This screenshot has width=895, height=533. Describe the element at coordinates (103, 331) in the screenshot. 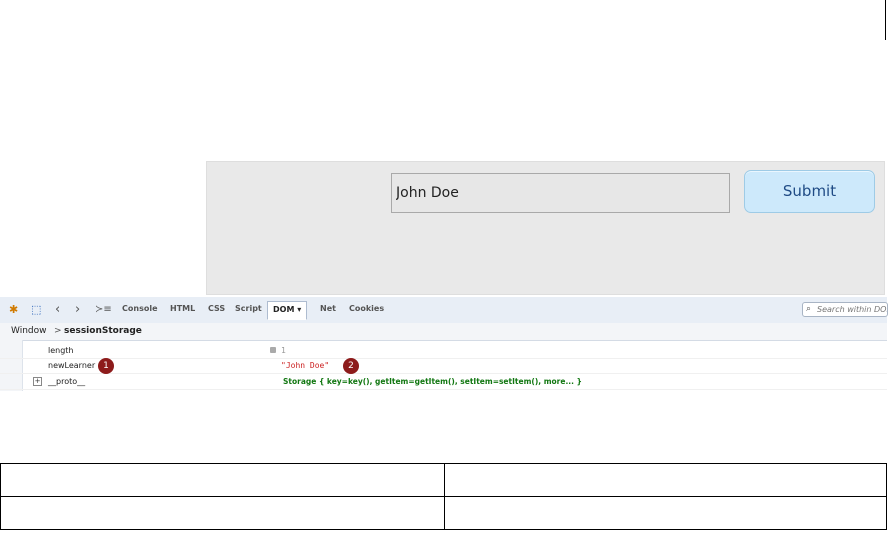

I see `breadcrumb-session-storage: sessionStorage` at that location.